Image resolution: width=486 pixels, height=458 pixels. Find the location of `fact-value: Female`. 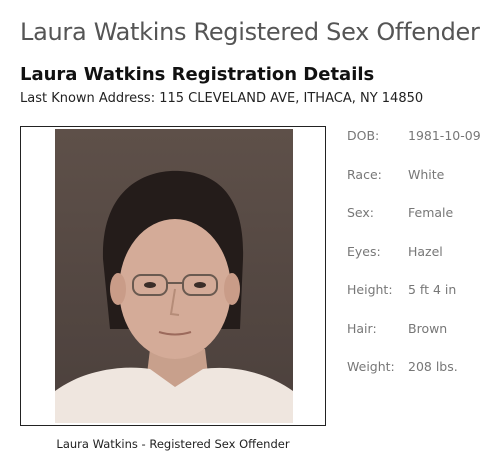

fact-value: Female is located at coordinates (431, 212).